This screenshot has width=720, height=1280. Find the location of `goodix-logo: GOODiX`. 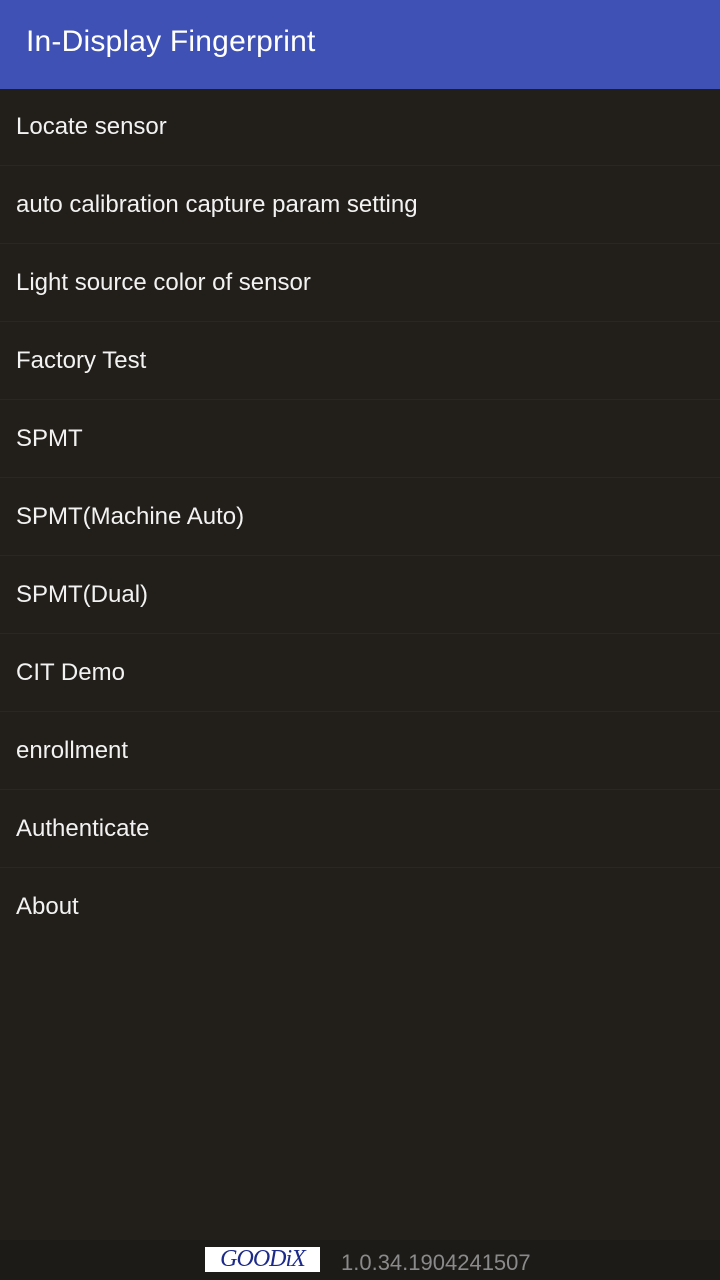

goodix-logo: GOODiX is located at coordinates (262, 1259).